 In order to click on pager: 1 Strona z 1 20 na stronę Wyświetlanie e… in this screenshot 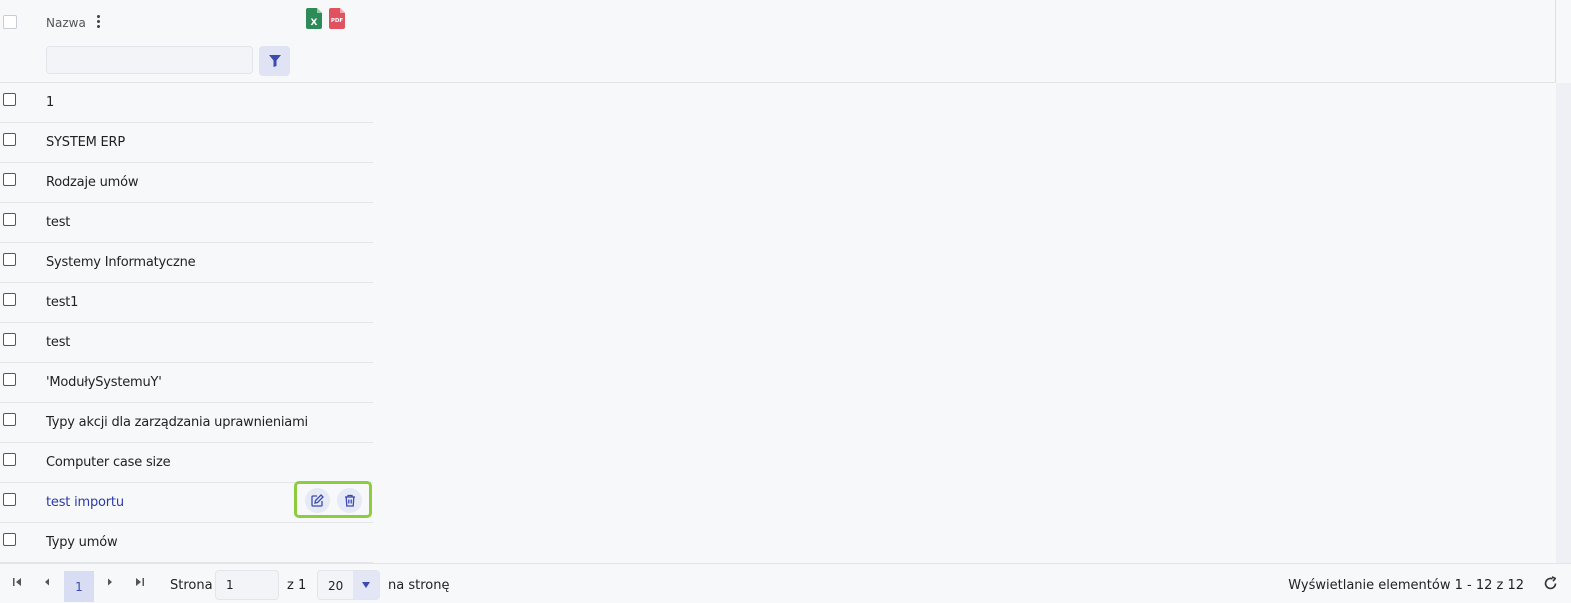, I will do `click(785, 583)`.